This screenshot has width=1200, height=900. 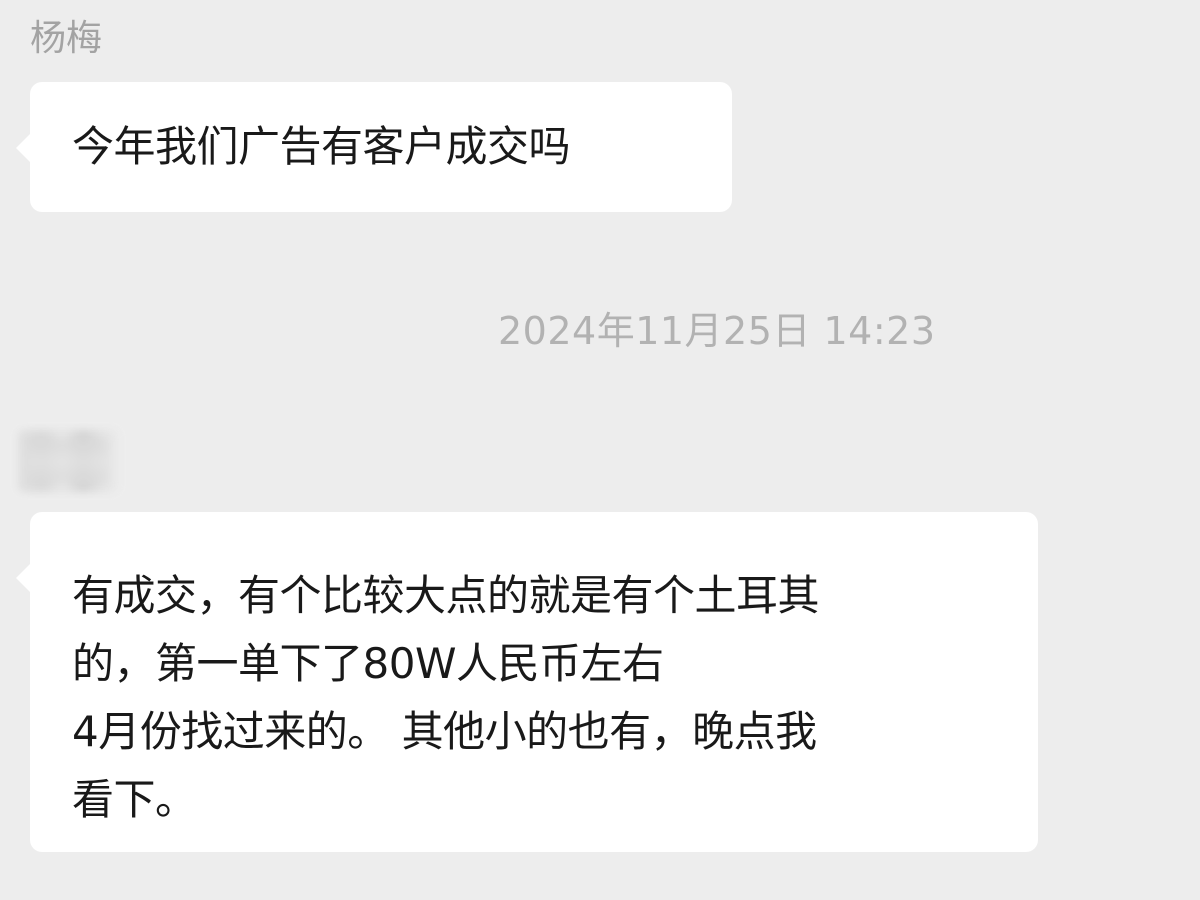 I want to click on redacted-sender-name, so click(x=68, y=461).